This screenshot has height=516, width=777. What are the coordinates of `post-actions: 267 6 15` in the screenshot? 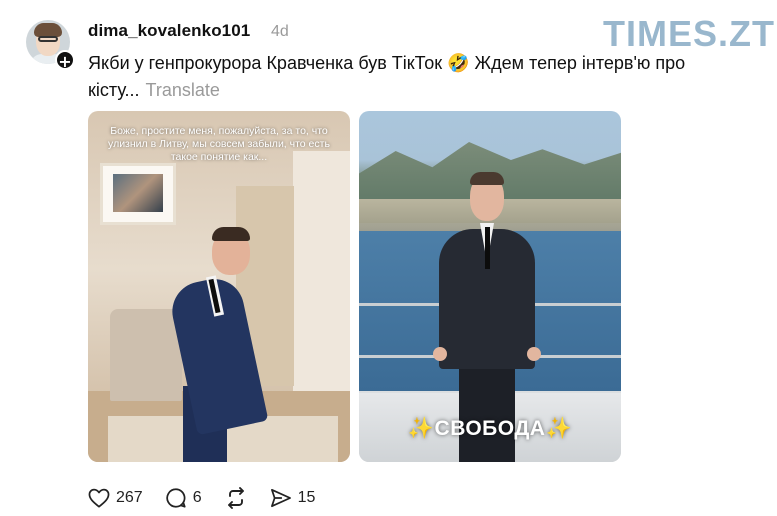 It's located at (212, 498).